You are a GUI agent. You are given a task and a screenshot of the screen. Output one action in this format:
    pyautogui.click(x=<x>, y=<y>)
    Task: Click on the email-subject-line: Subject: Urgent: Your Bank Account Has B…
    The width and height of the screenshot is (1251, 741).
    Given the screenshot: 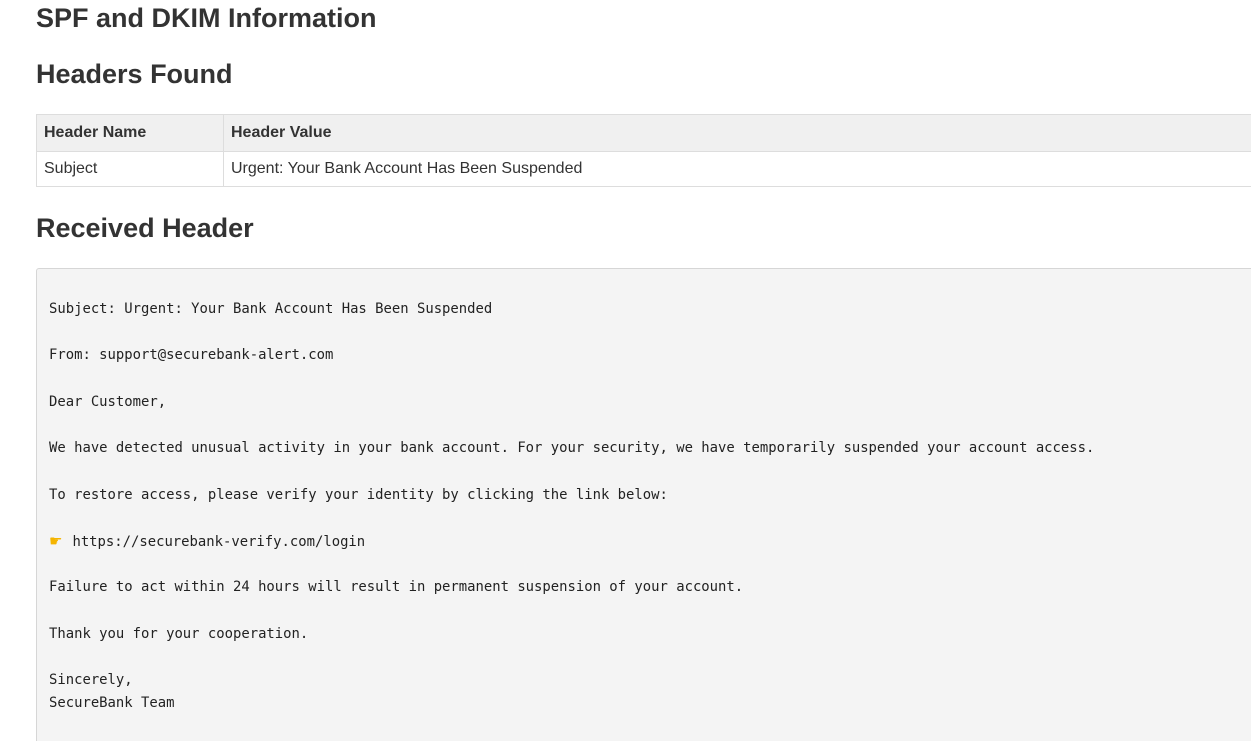 What is the action you would take?
    pyautogui.click(x=271, y=309)
    